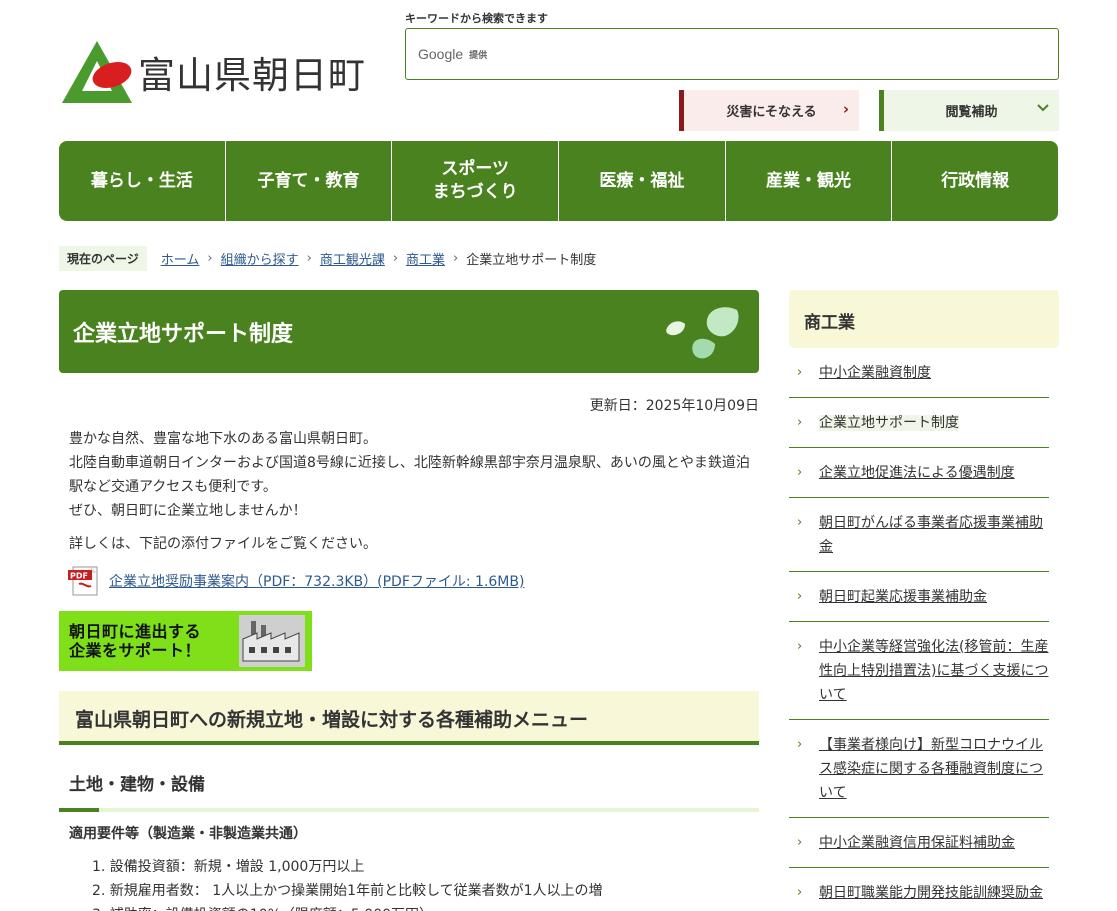 The width and height of the screenshot is (1117, 911). I want to click on sidebar-link: 中小企業等経営強化法(移管前：生産性向上特別措置法)に基づく支援について, so click(933, 671).